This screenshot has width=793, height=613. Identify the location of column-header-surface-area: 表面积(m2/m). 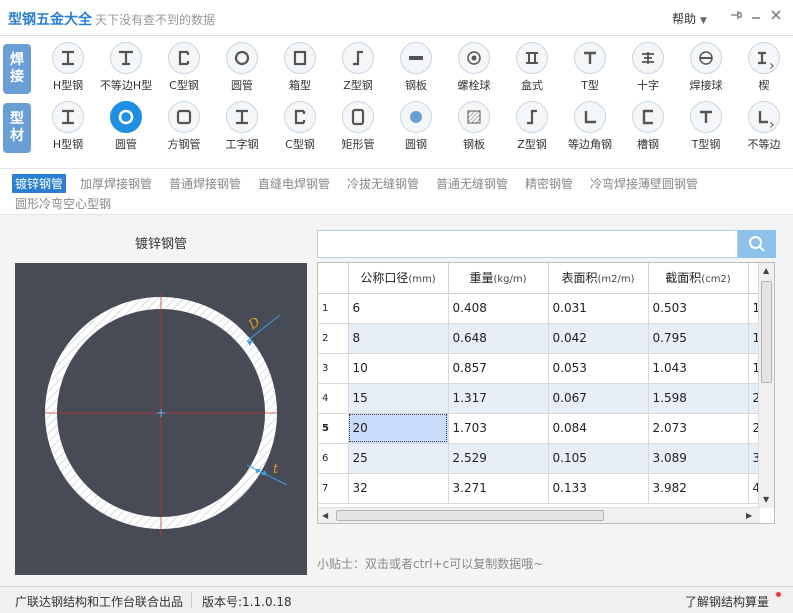
(598, 278).